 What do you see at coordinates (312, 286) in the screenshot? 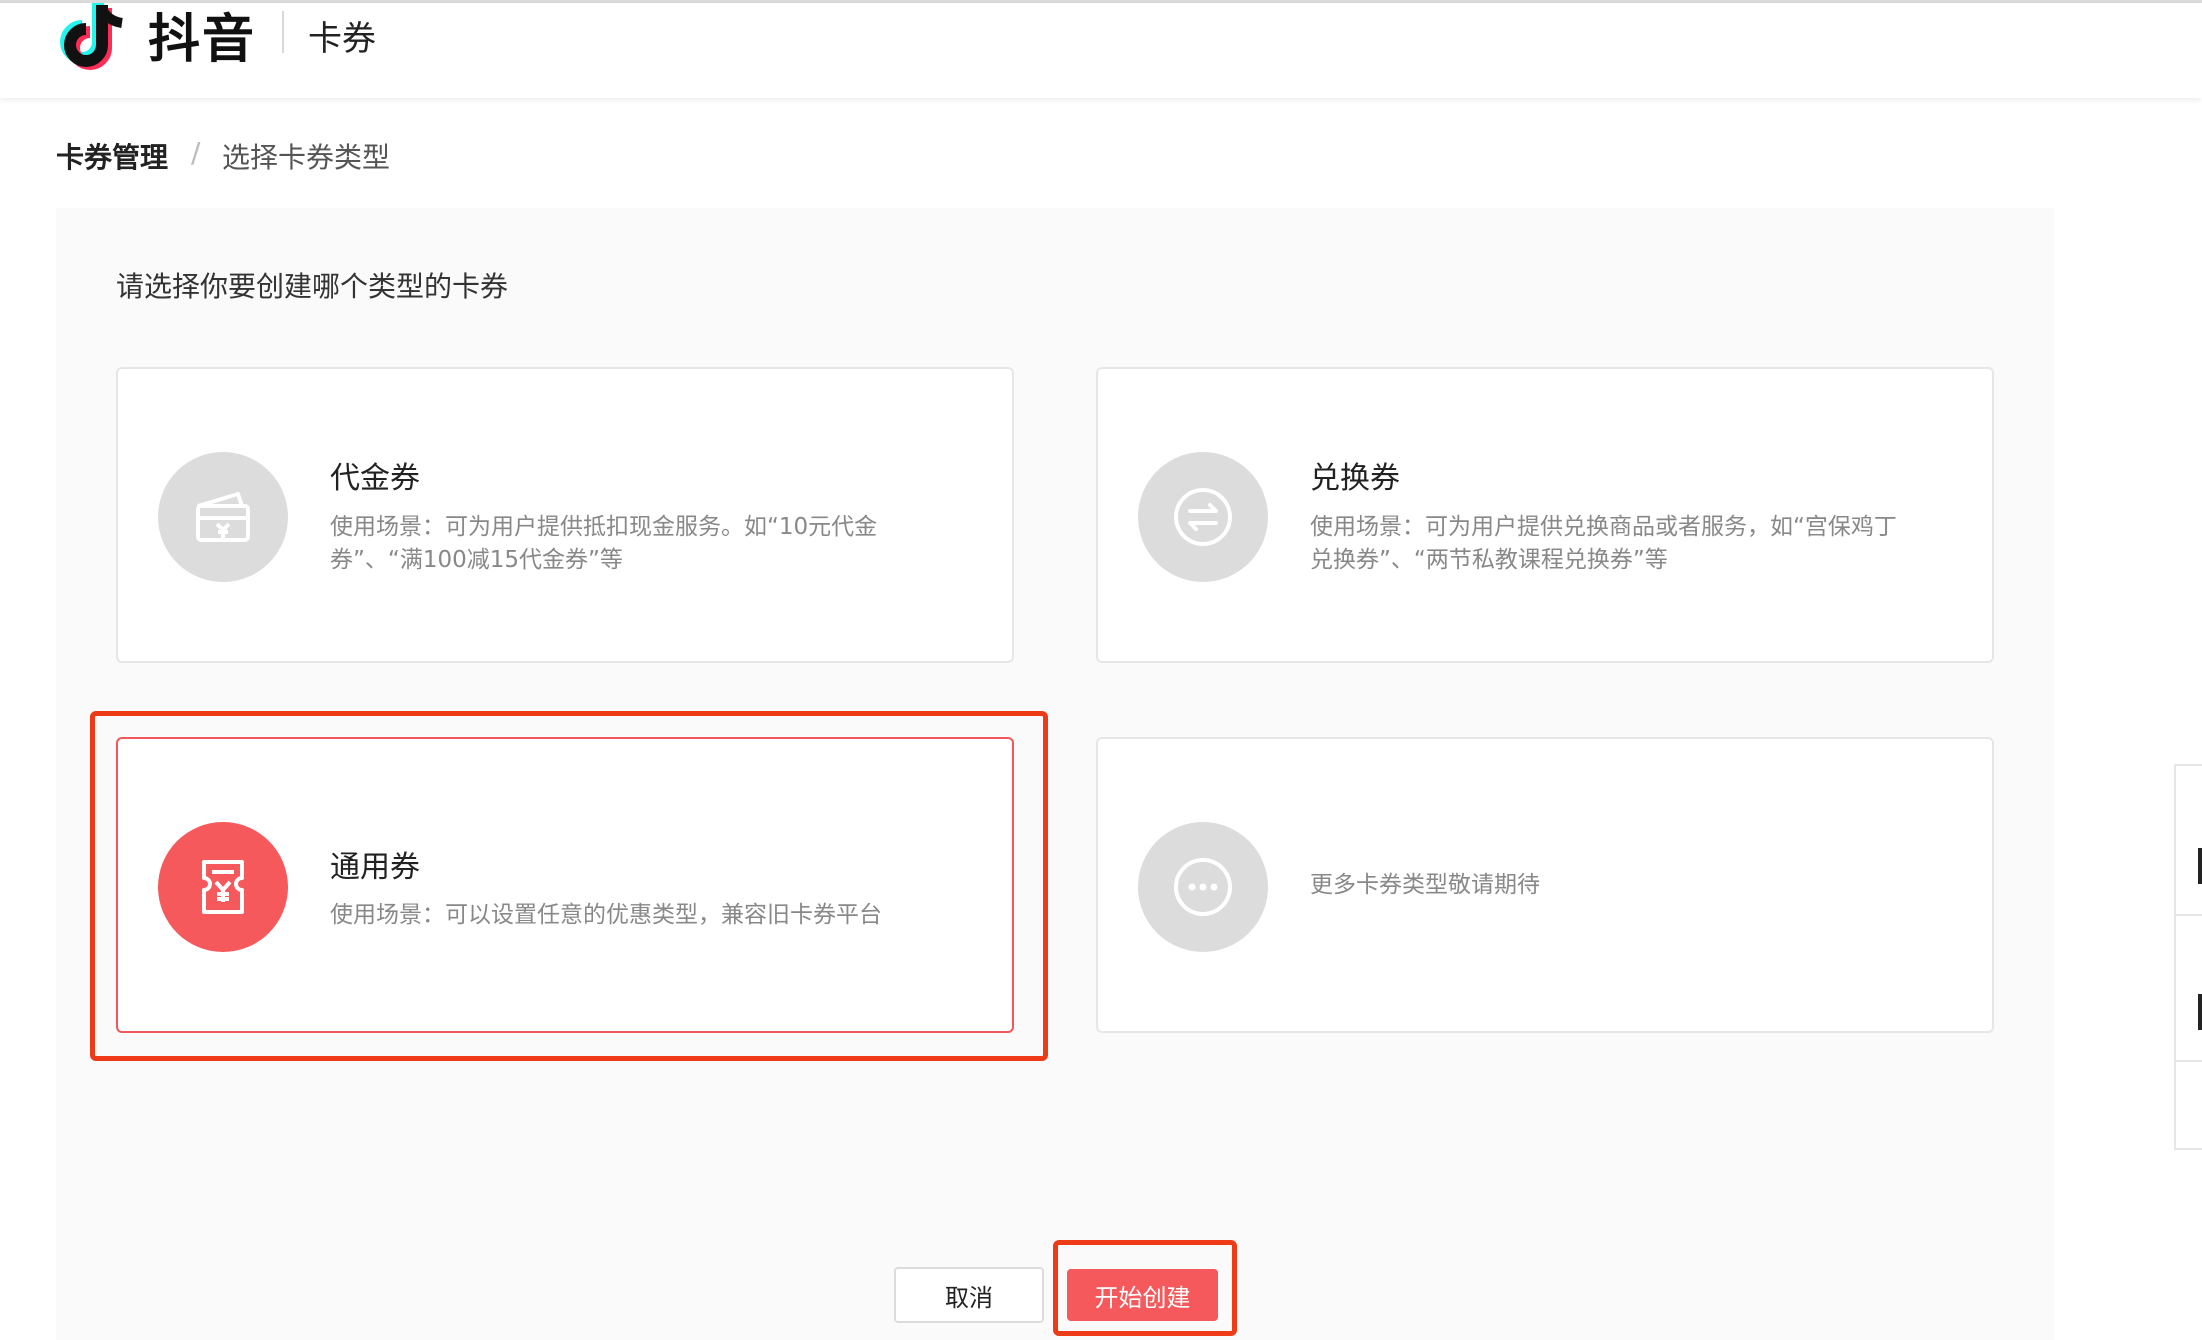
I see `page-prompt: 请选择你要创建哪个类型的卡券` at bounding box center [312, 286].